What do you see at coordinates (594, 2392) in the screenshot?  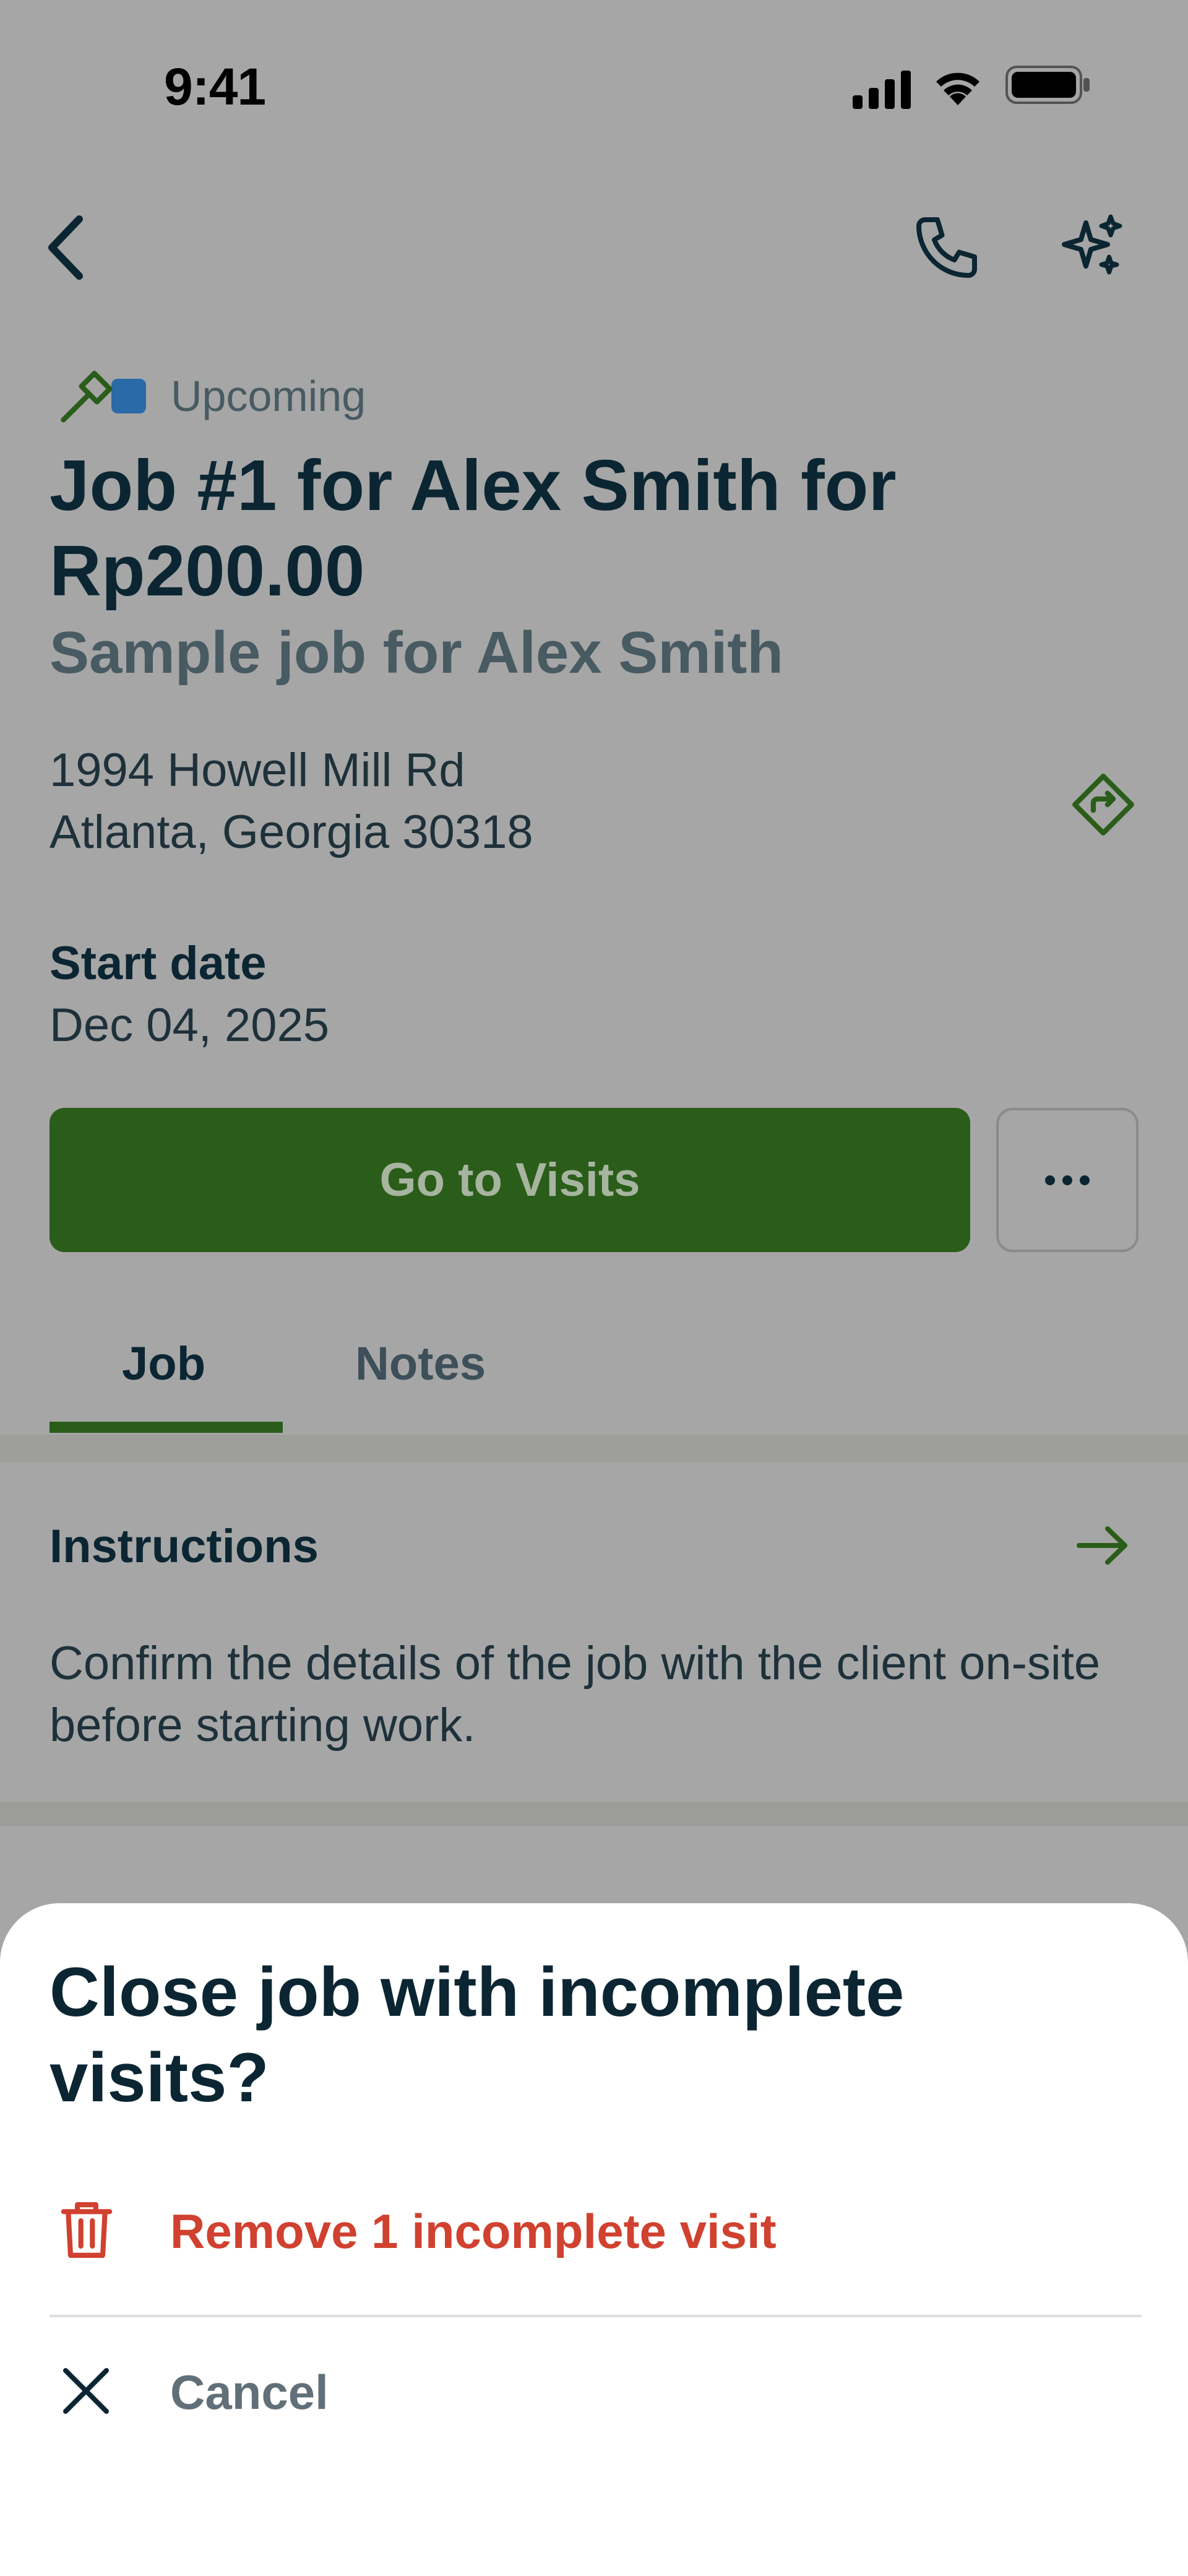 I see `cancel-button: Cancel` at bounding box center [594, 2392].